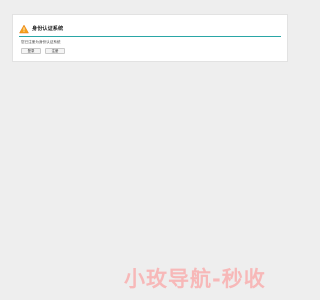 The width and height of the screenshot is (320, 300). I want to click on dialog-header: 身份认证系统, so click(41, 29).